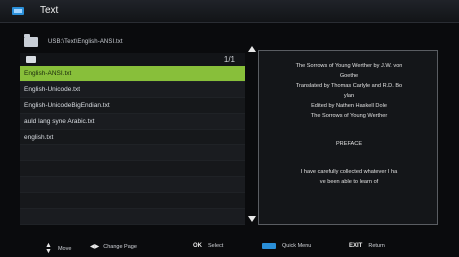 This screenshot has height=257, width=459. I want to click on scroll-down-arrow-icon, so click(252, 219).